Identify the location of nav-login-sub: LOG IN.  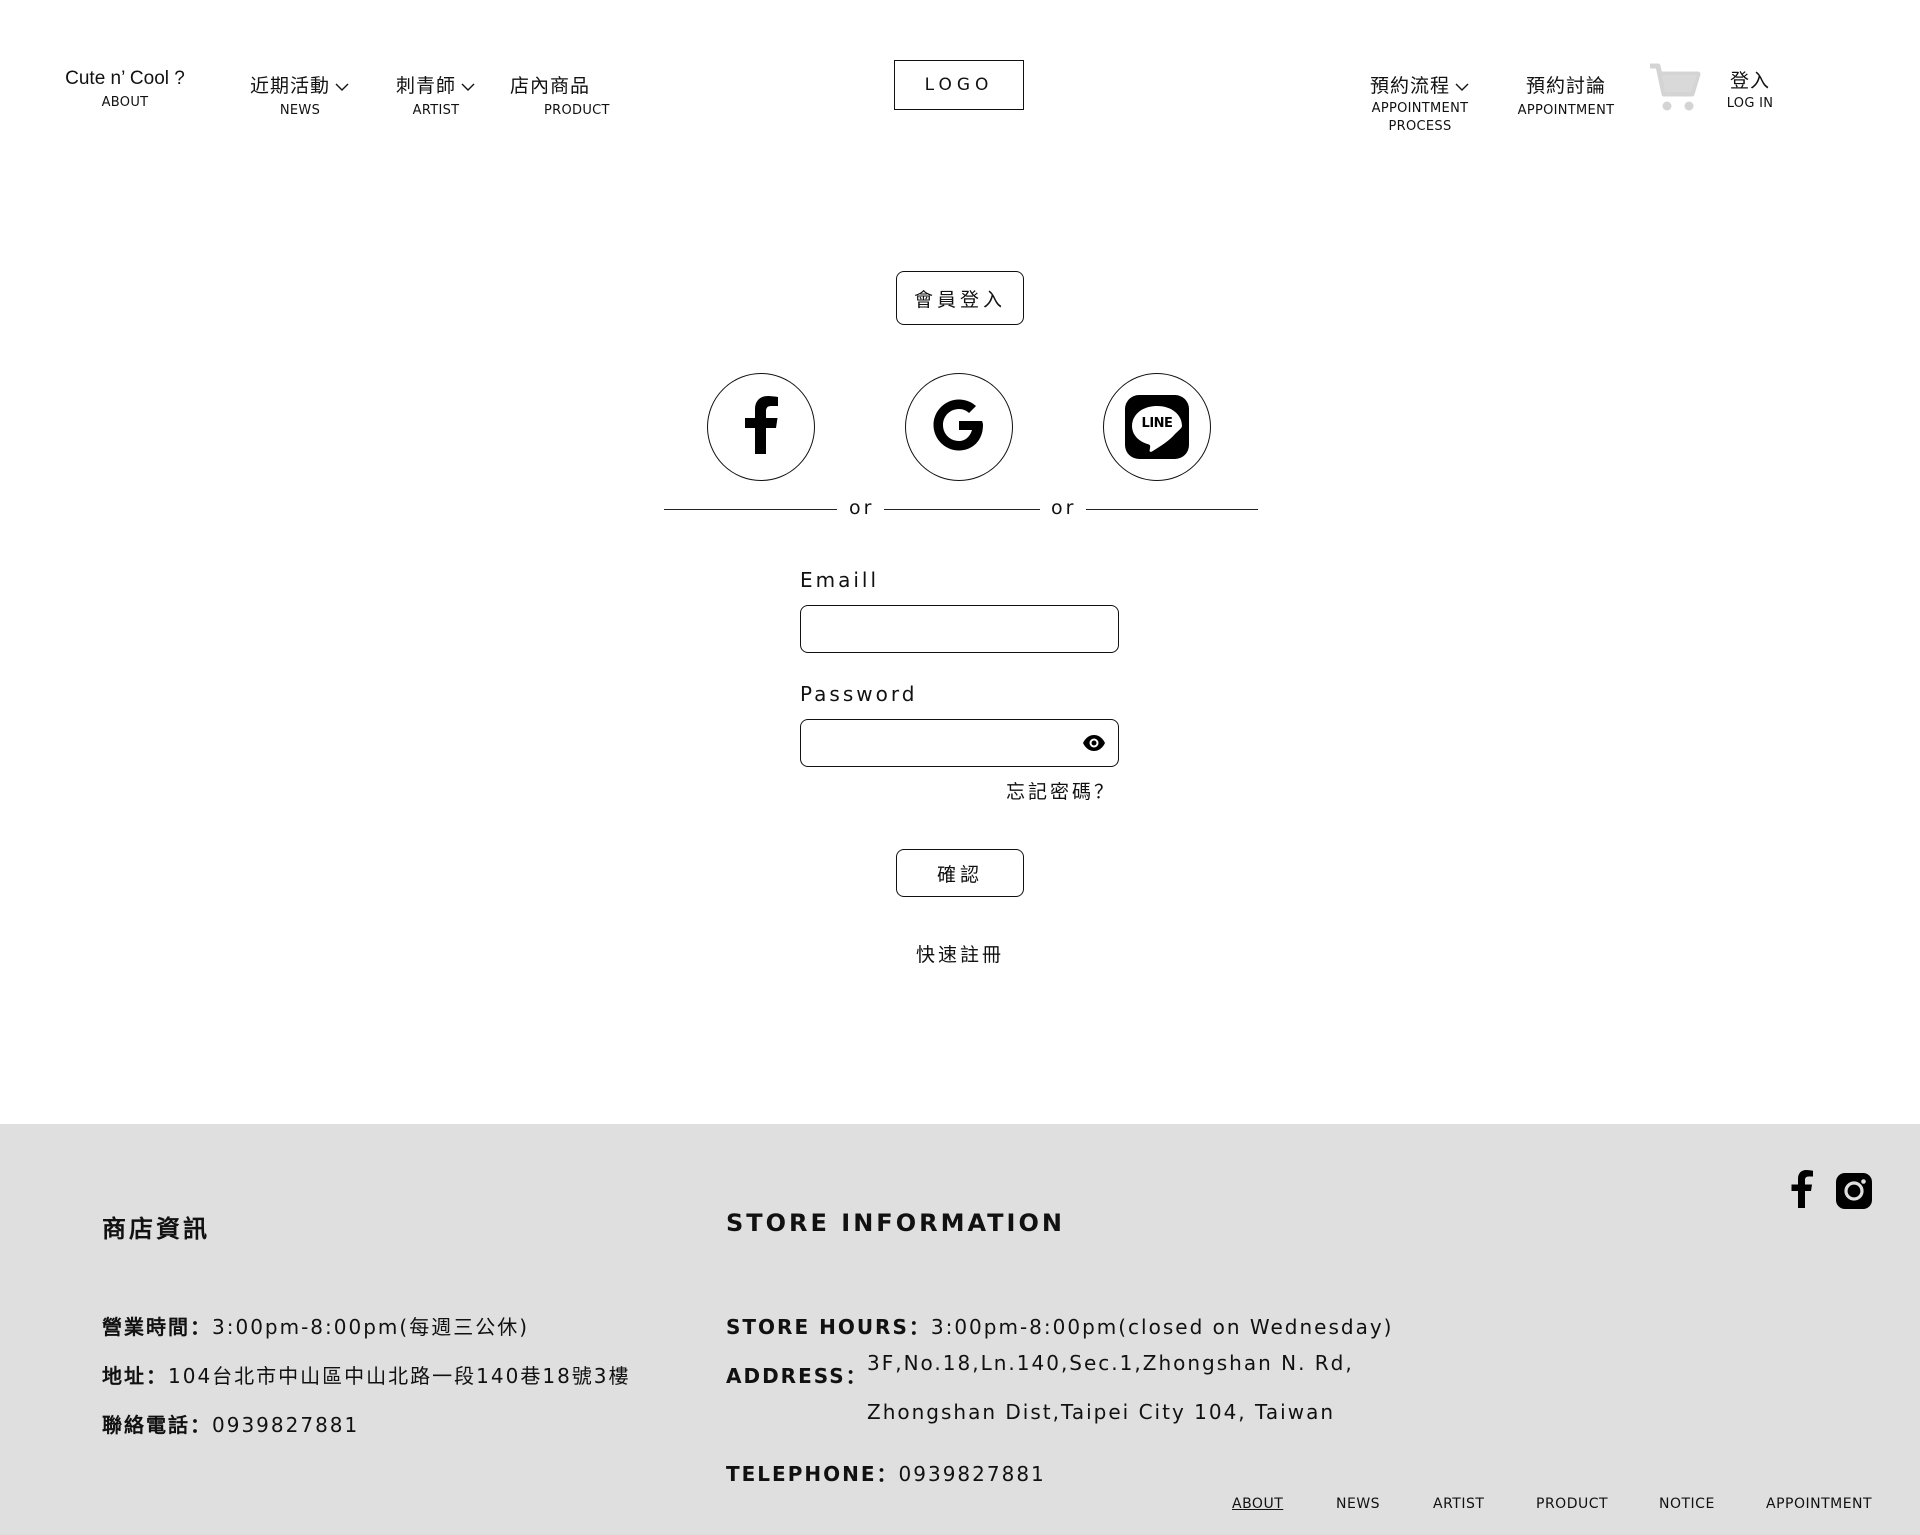
(1750, 103).